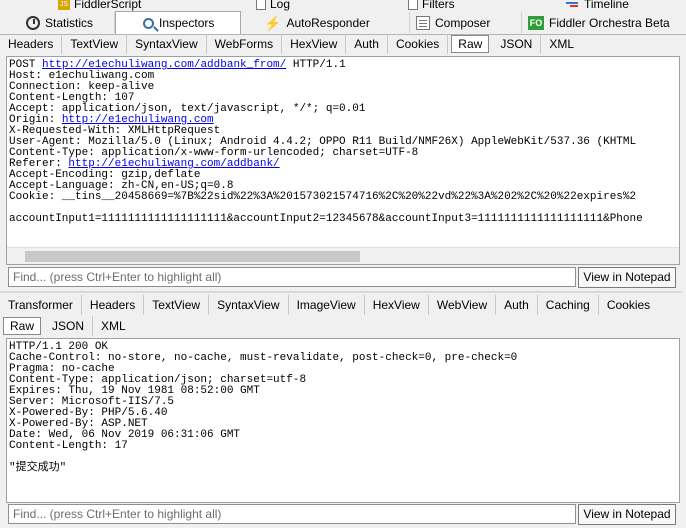 The image size is (686, 528). I want to click on req-tab-hexview: HexView, so click(314, 44).